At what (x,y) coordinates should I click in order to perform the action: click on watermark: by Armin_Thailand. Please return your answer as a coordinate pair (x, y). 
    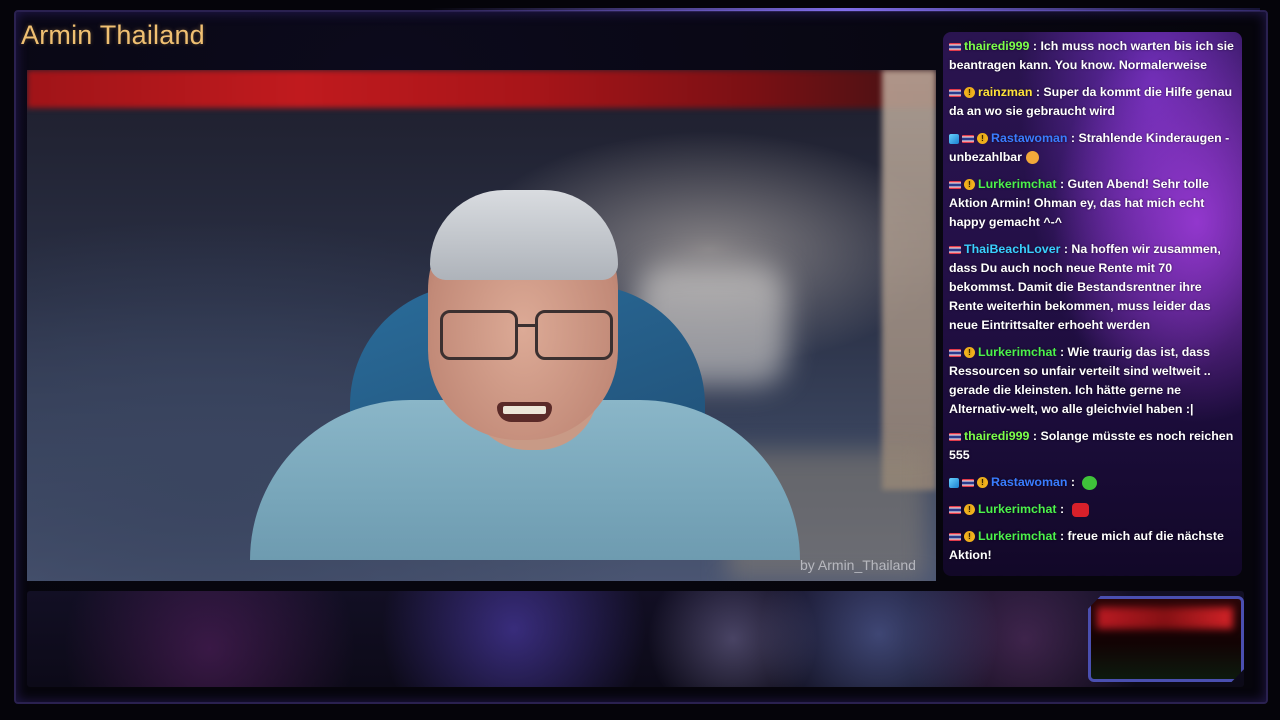
    Looking at the image, I should click on (858, 565).